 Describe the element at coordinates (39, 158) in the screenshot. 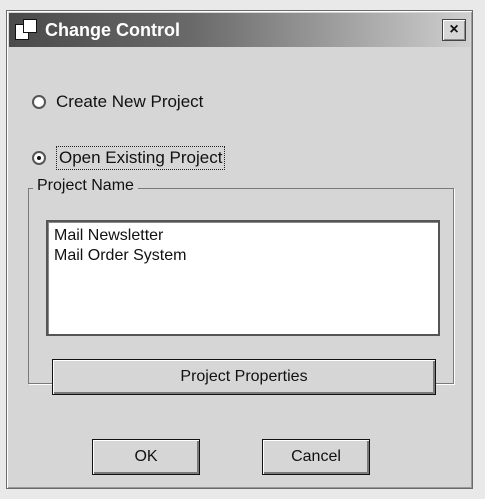

I see `radio-button-open` at that location.